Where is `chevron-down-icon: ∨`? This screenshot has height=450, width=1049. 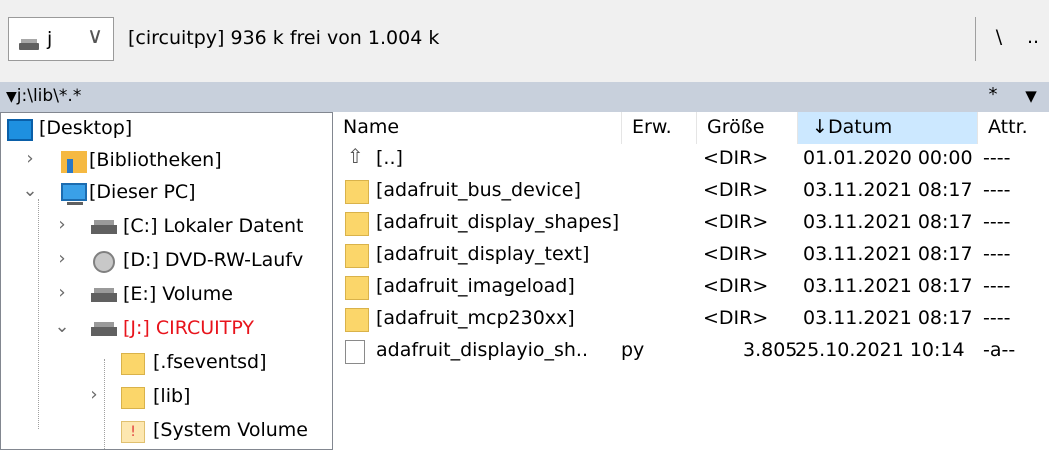 chevron-down-icon: ∨ is located at coordinates (95, 36).